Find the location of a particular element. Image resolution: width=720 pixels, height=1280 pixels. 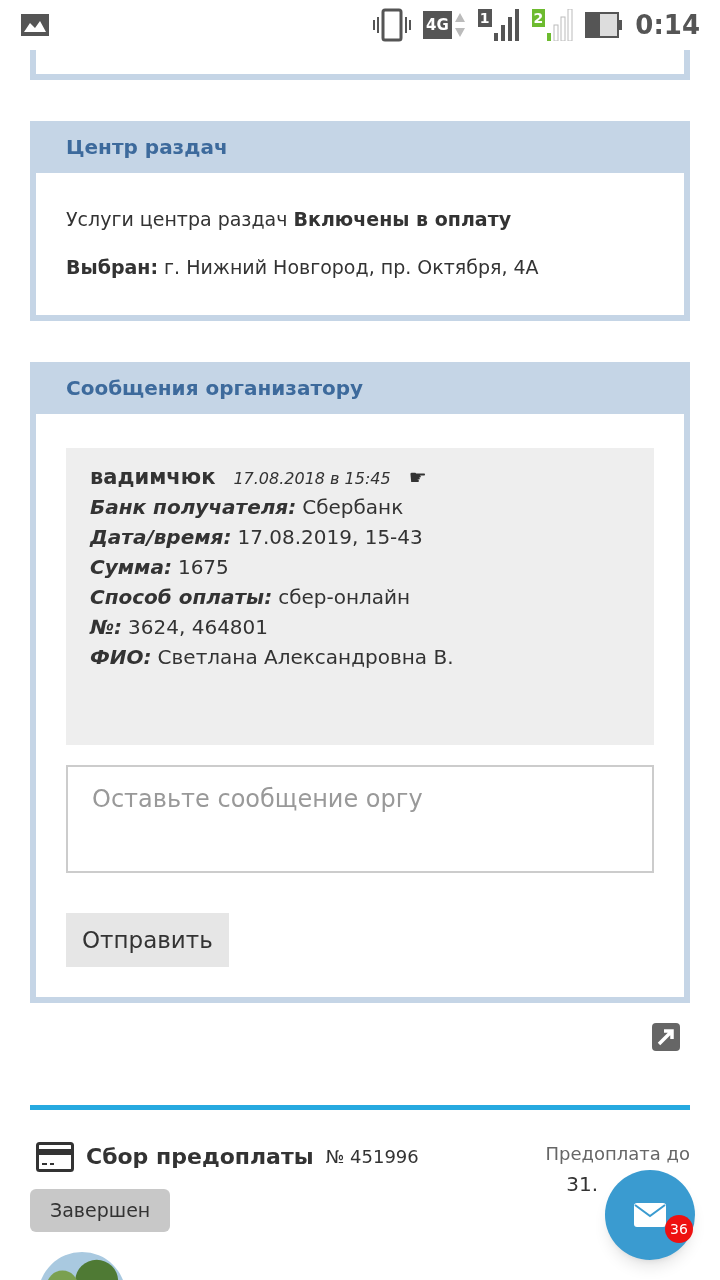

unread-badge: 36 is located at coordinates (679, 1229).